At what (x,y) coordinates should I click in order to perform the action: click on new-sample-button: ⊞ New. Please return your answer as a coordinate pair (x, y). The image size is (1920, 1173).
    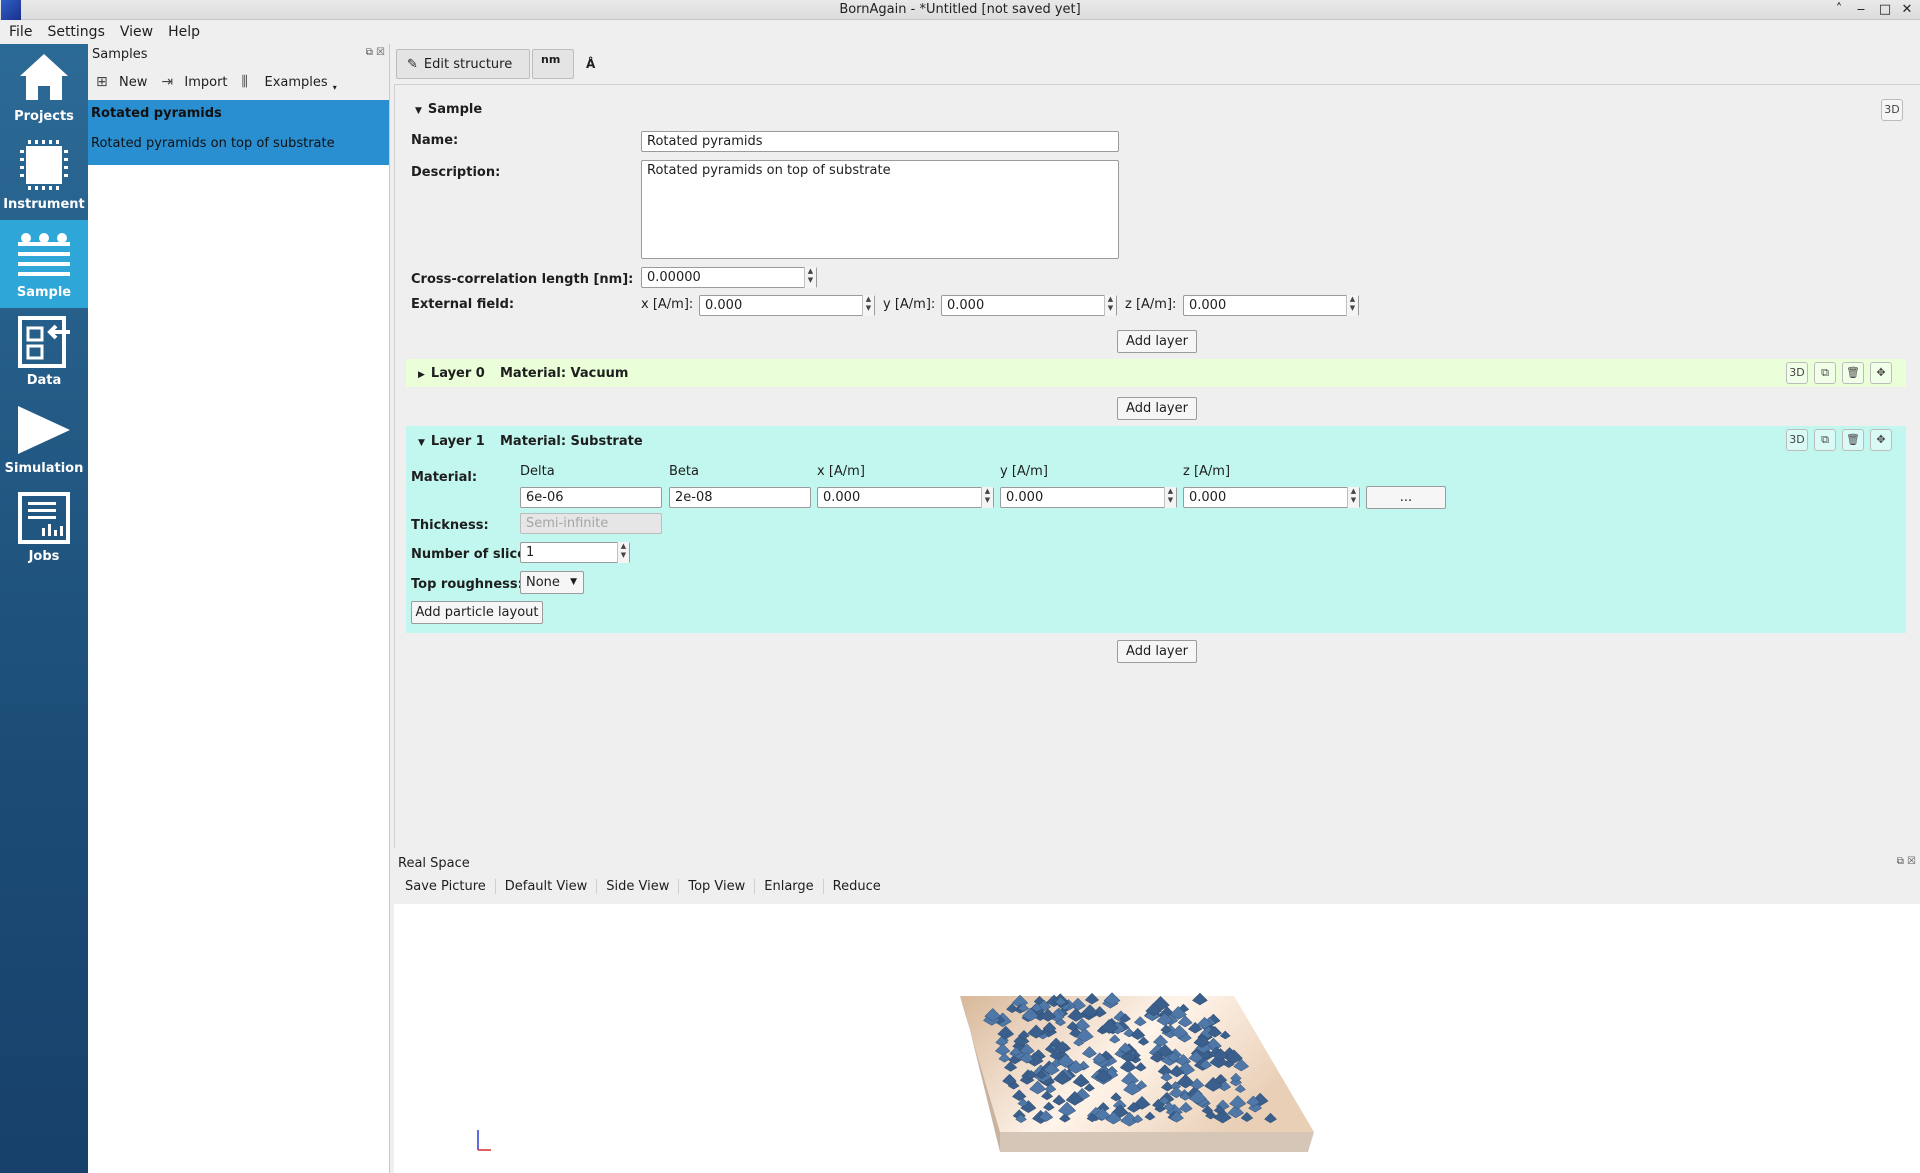
    Looking at the image, I should click on (121, 82).